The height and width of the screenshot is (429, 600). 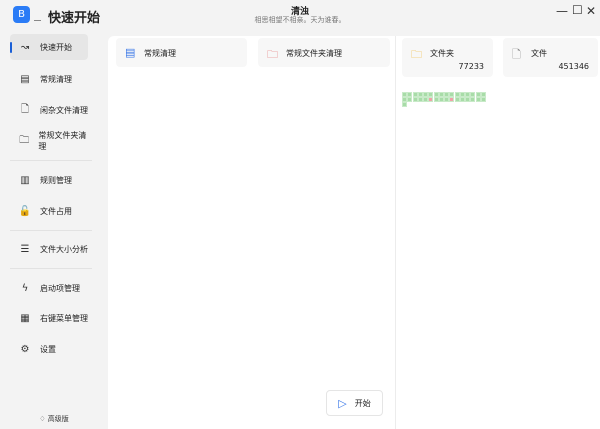 I want to click on scan-grid, so click(x=444, y=99).